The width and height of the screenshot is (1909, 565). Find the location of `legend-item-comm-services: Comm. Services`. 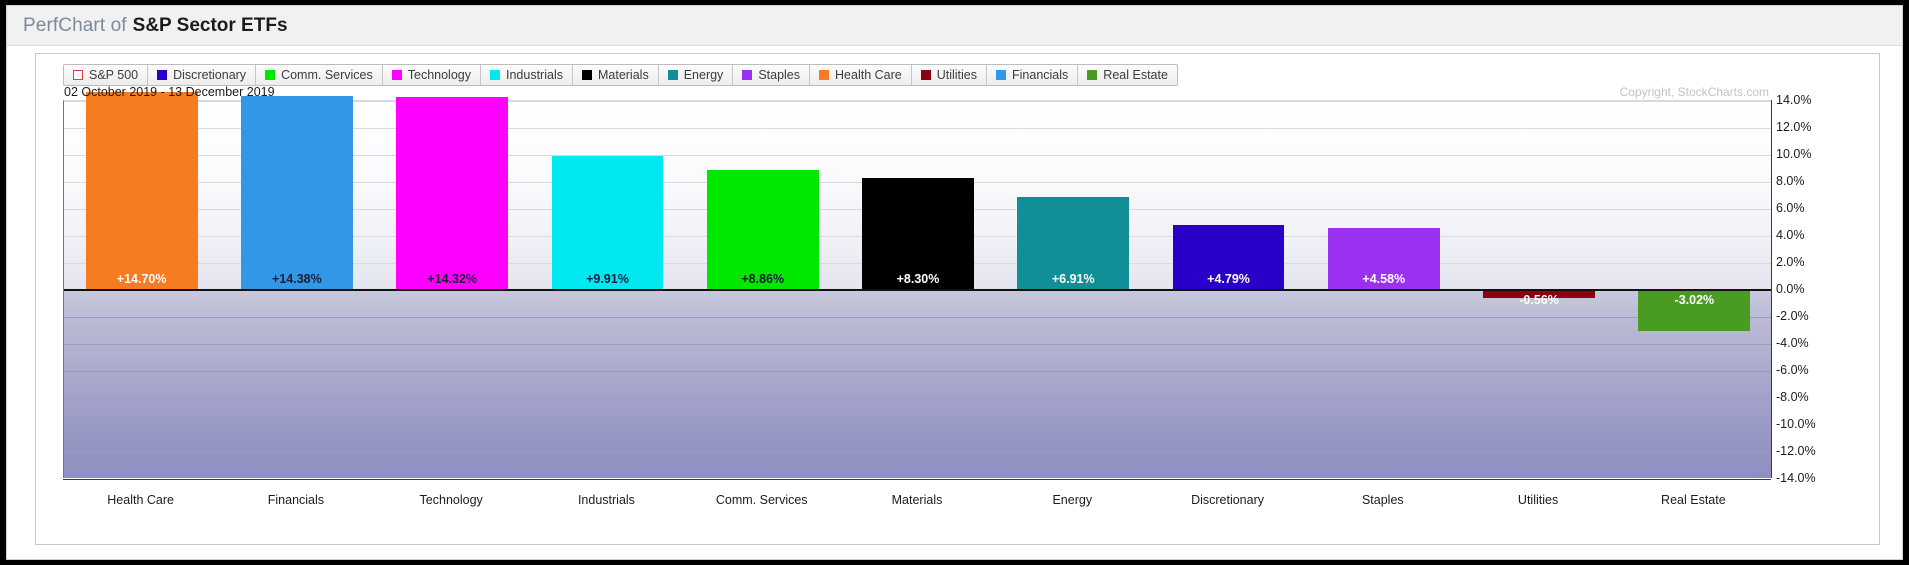

legend-item-comm-services: Comm. Services is located at coordinates (319, 75).